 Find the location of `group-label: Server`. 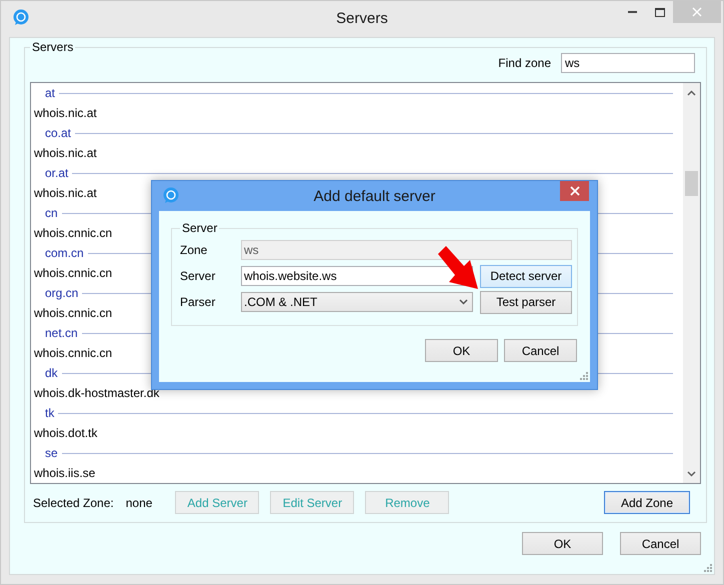

group-label: Server is located at coordinates (199, 228).